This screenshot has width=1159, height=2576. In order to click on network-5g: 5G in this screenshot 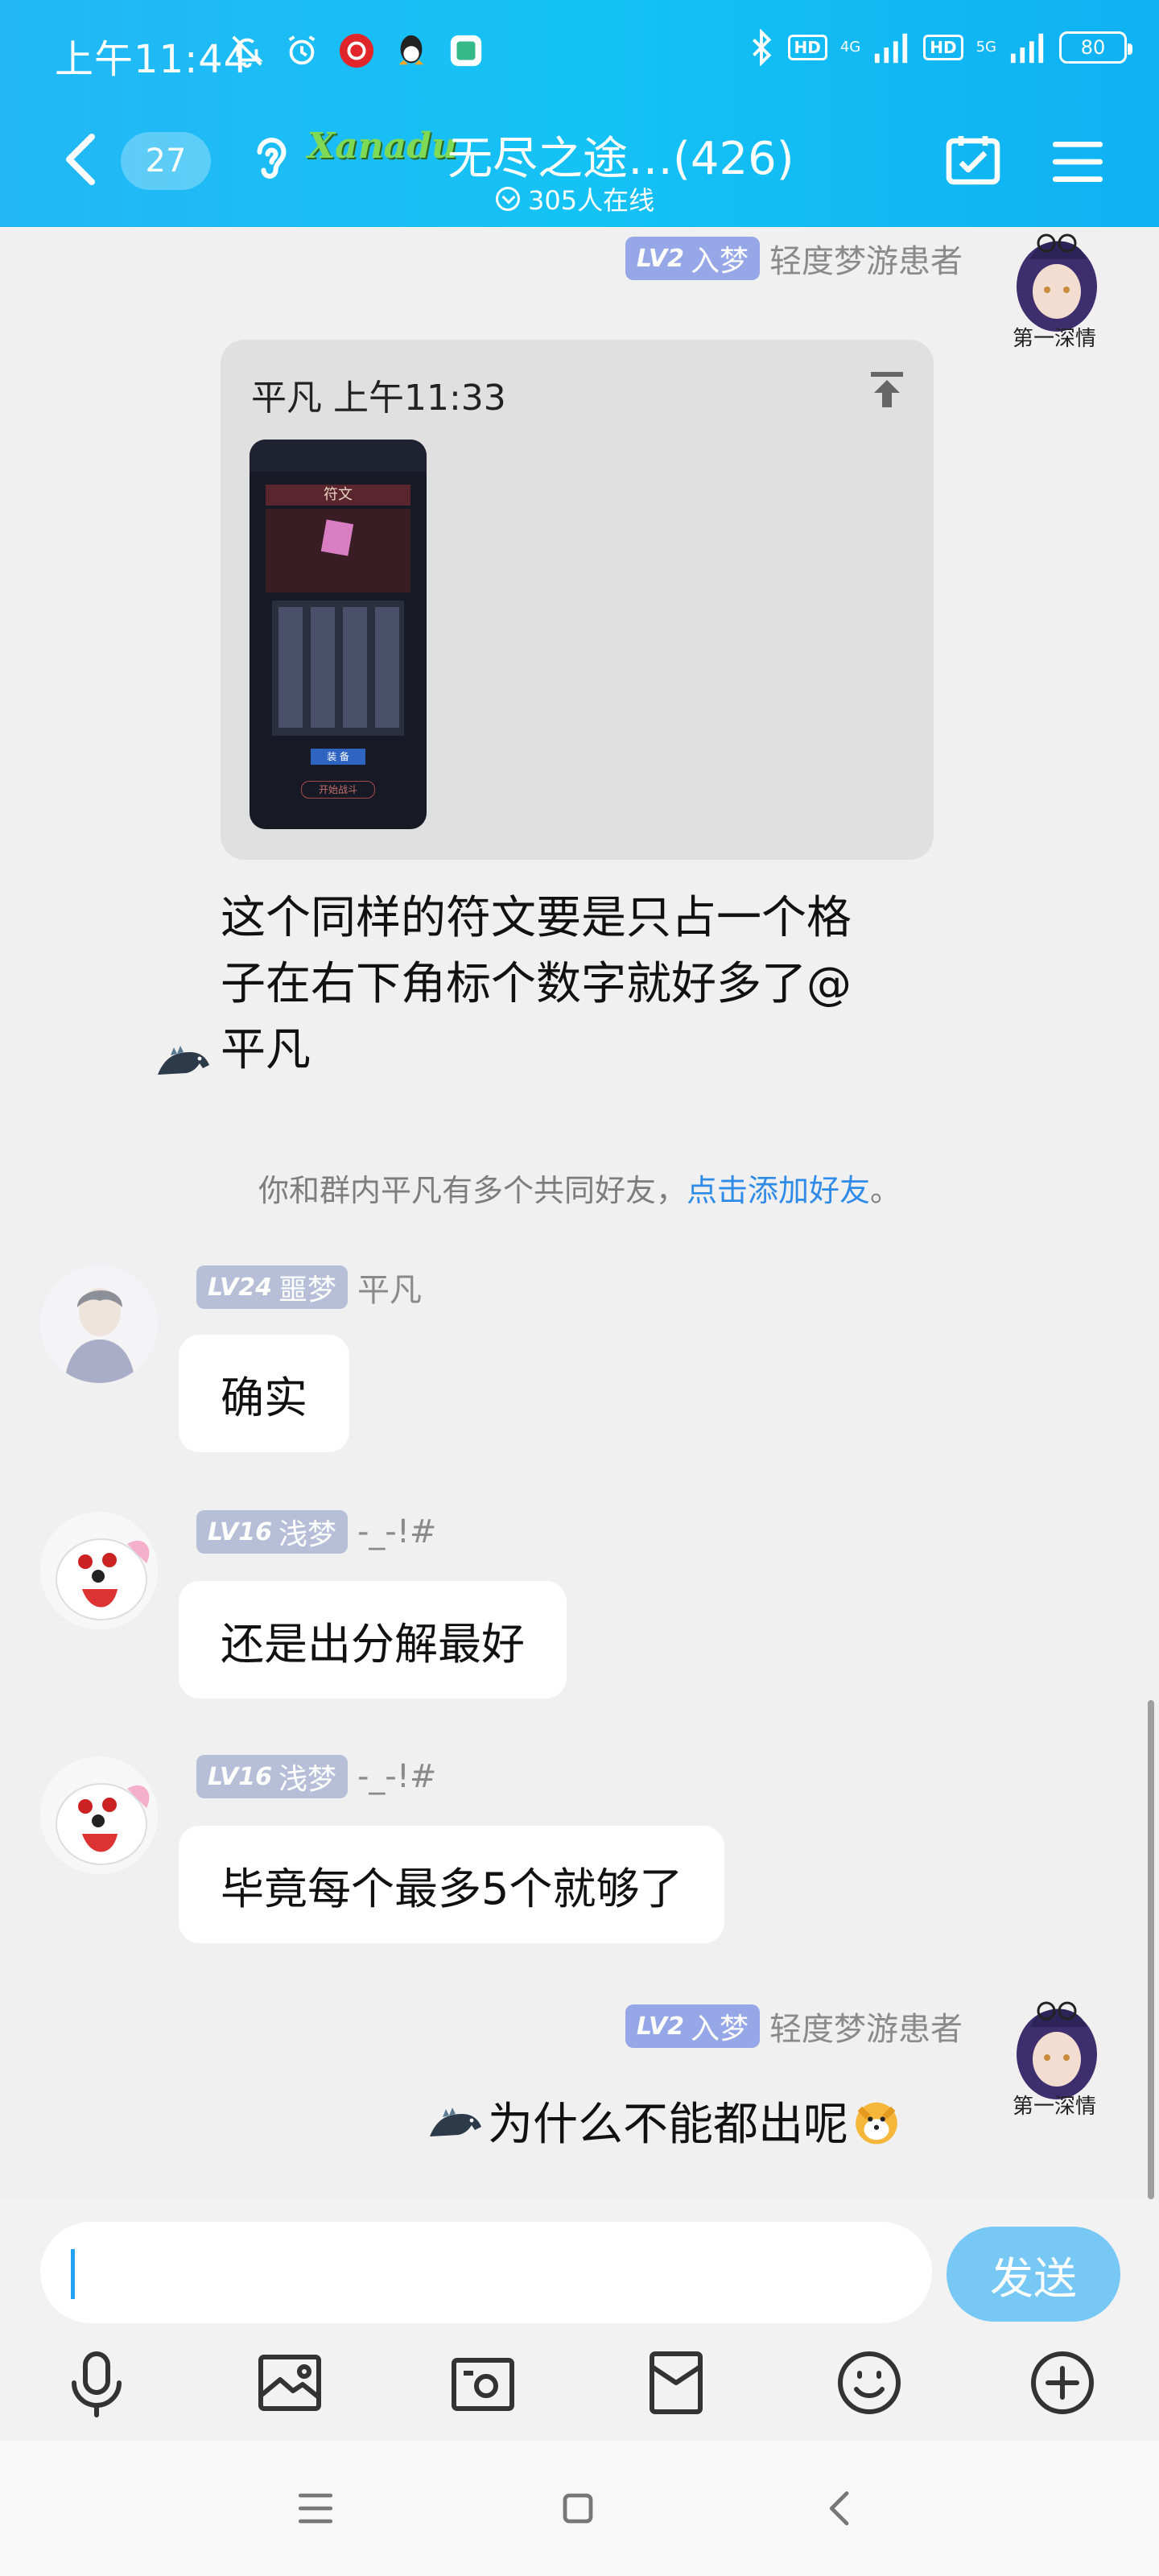, I will do `click(985, 47)`.